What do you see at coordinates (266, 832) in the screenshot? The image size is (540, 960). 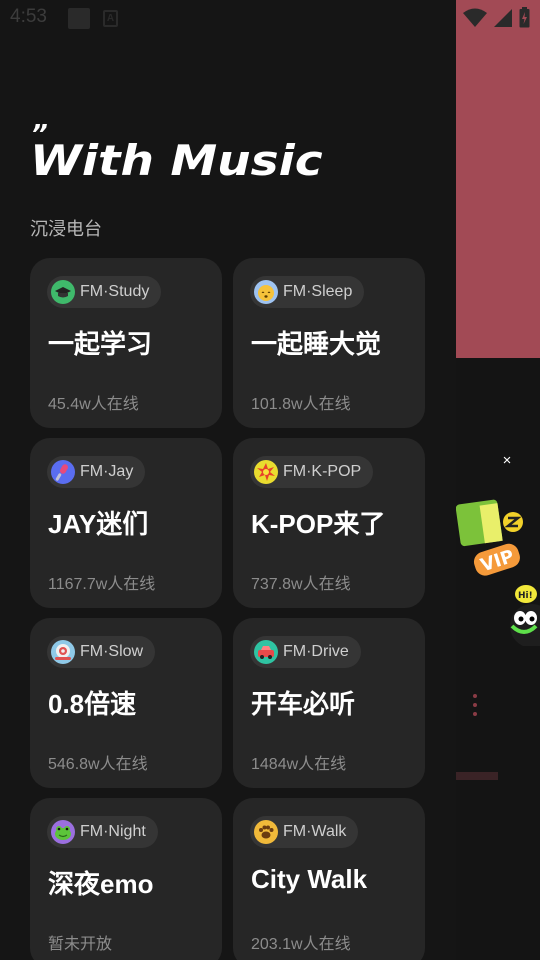 I see `paw-icon` at bounding box center [266, 832].